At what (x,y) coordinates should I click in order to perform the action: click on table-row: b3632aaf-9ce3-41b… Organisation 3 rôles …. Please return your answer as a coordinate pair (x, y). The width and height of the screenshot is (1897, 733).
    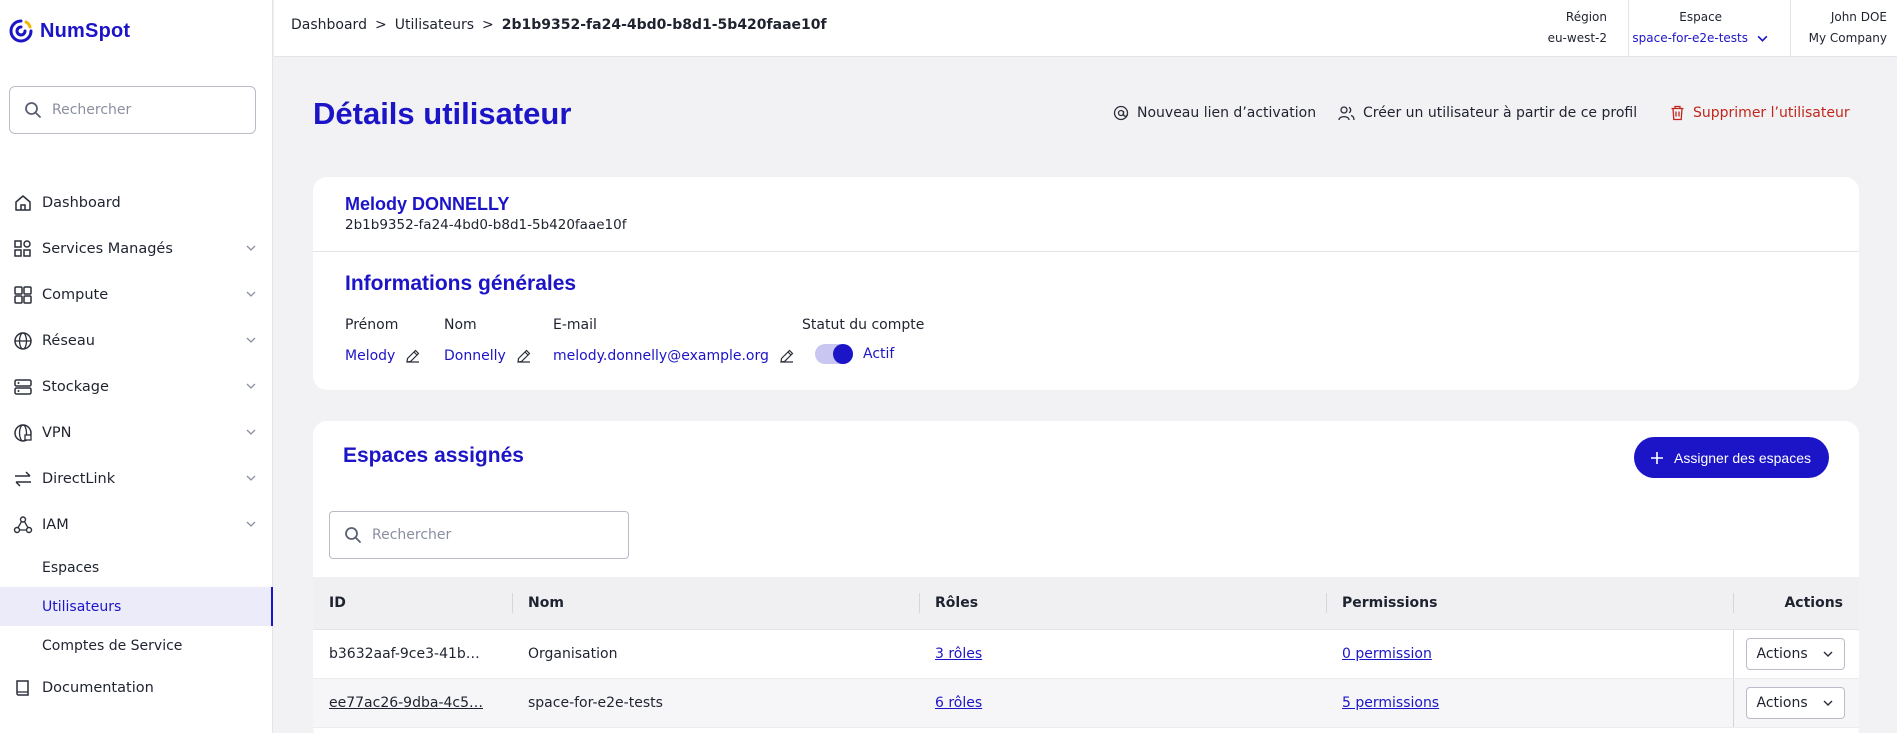
    Looking at the image, I should click on (1086, 654).